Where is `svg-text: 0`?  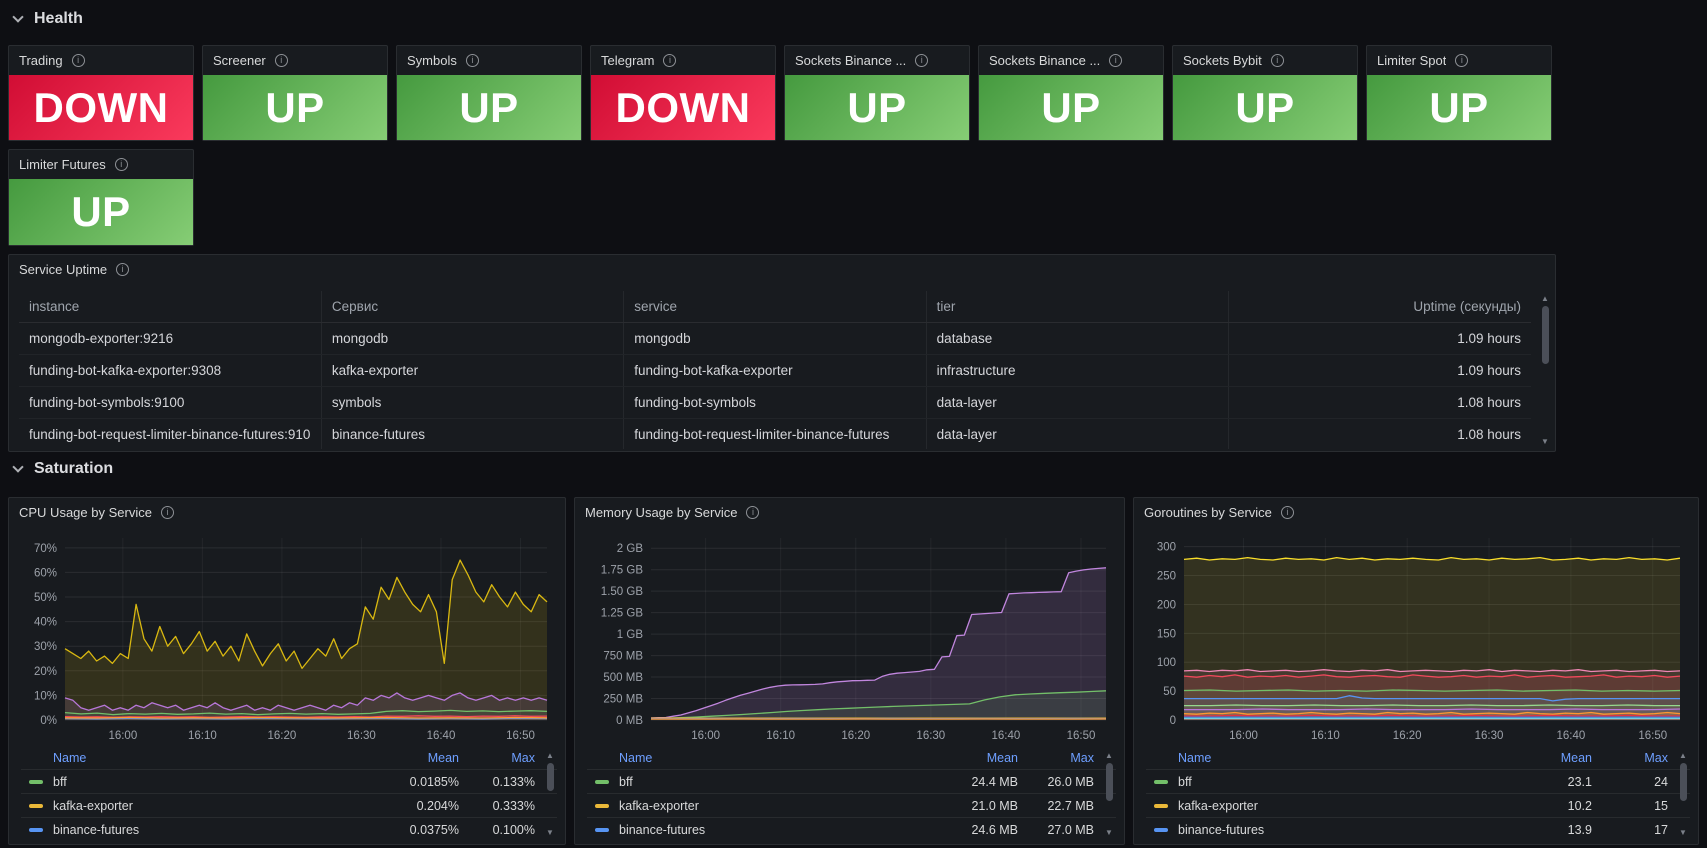 svg-text: 0 is located at coordinates (1173, 721).